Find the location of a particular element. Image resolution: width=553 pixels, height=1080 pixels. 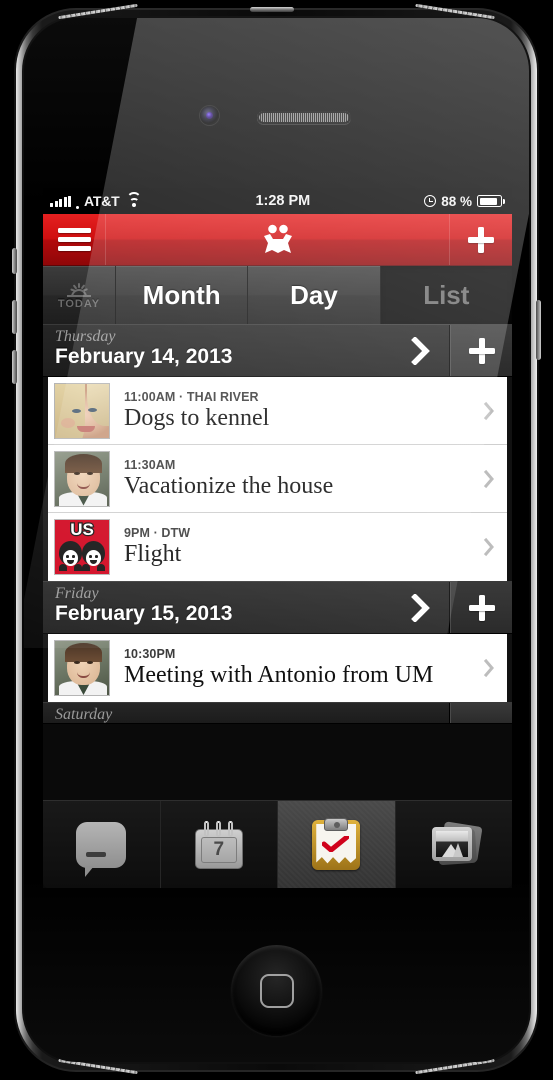

event-meta: 11:00AM · THAI RIVER is located at coordinates (191, 396).